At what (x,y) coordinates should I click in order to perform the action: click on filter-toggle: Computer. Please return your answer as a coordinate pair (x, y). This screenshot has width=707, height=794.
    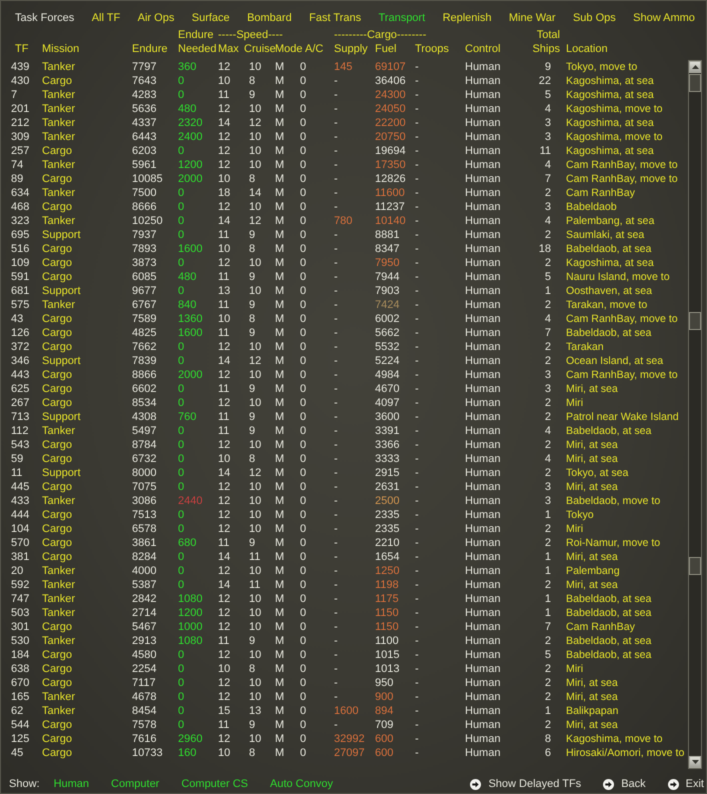
    Looking at the image, I should click on (135, 784).